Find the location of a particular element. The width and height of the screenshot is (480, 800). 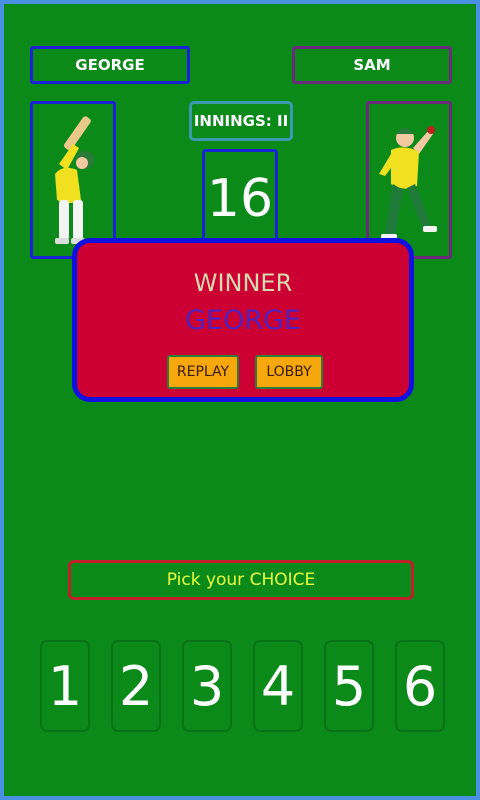

batsman-card is located at coordinates (73, 180).